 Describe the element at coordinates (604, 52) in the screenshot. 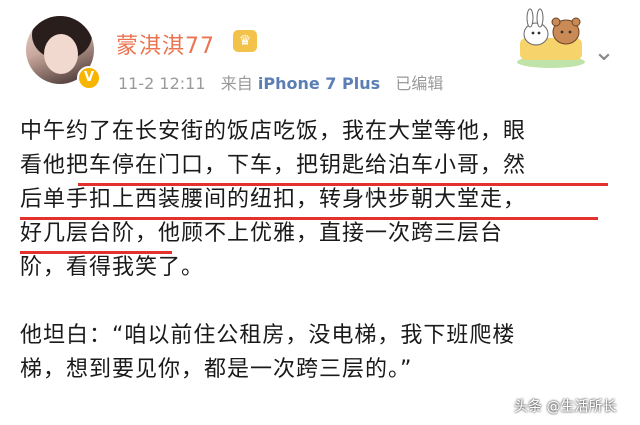

I see `chevron-down-icon: ⌄` at that location.